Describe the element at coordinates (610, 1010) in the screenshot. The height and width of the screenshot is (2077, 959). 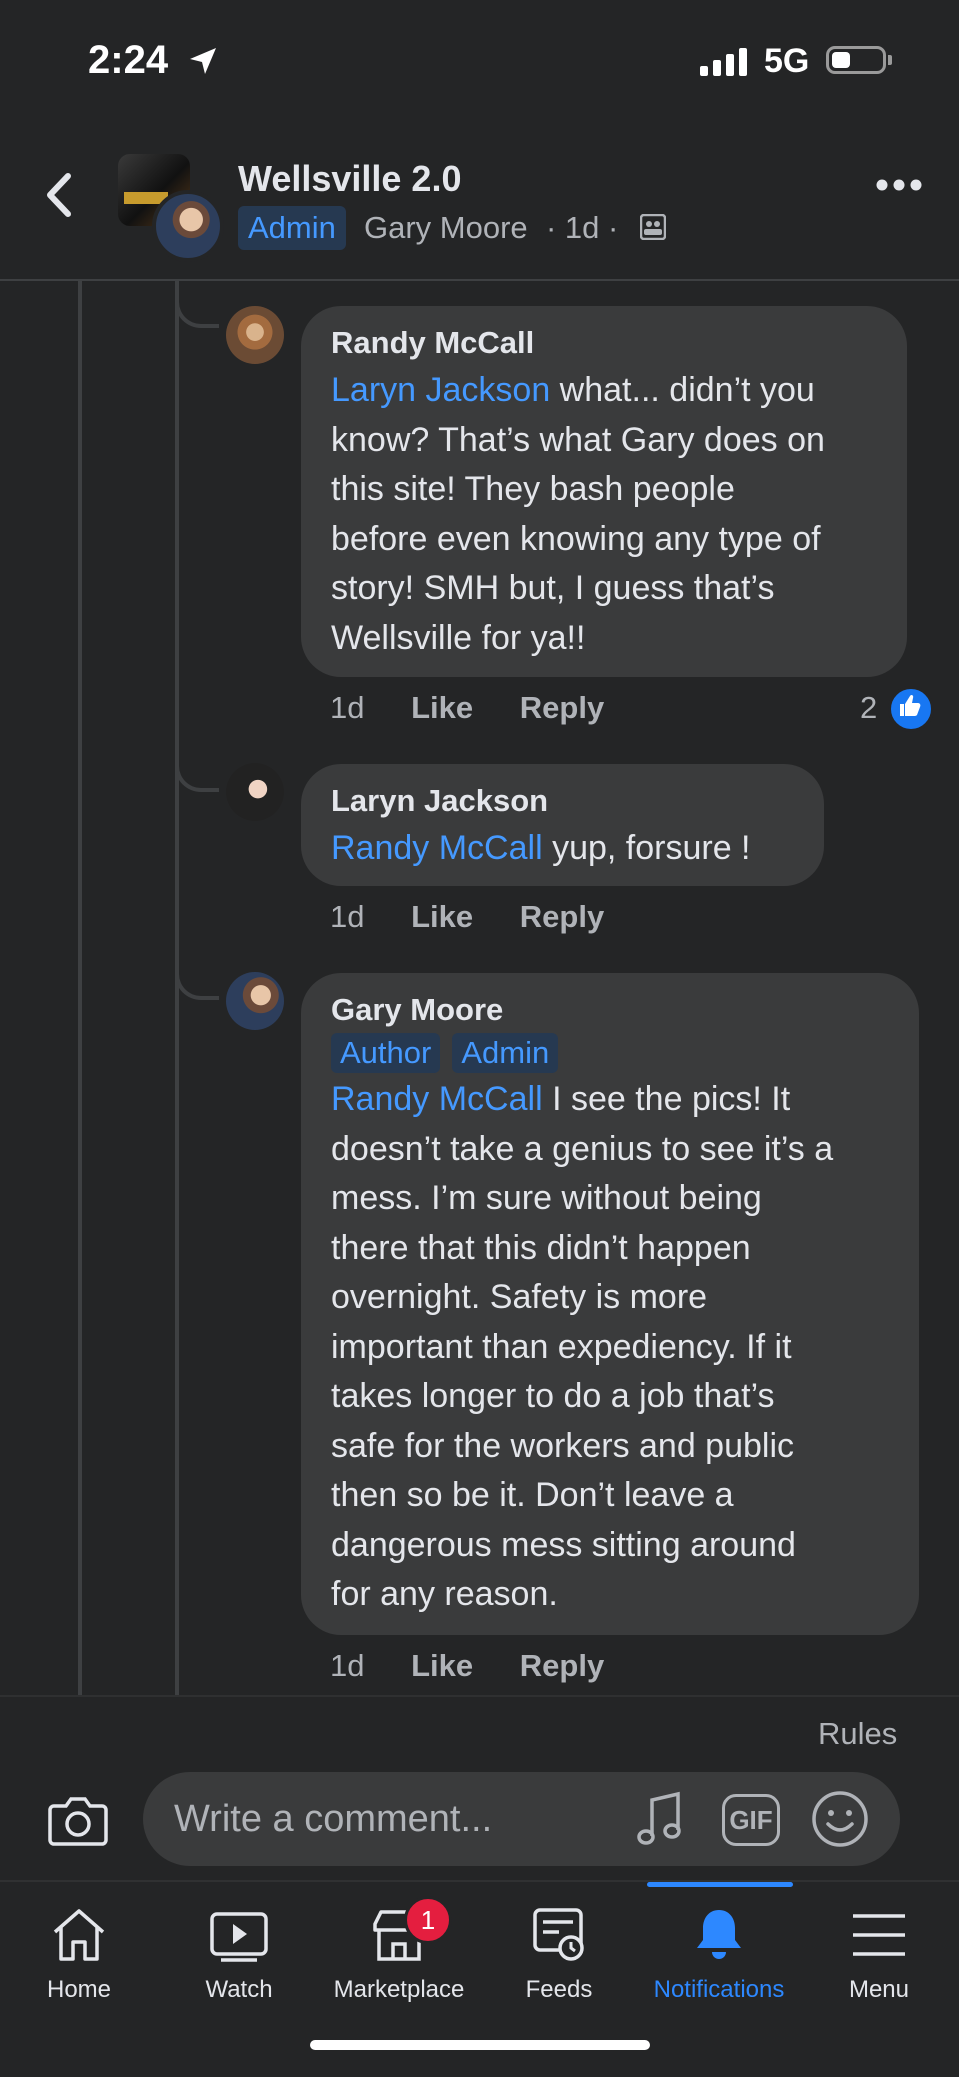
I see `comment-author: Gary Moore` at that location.